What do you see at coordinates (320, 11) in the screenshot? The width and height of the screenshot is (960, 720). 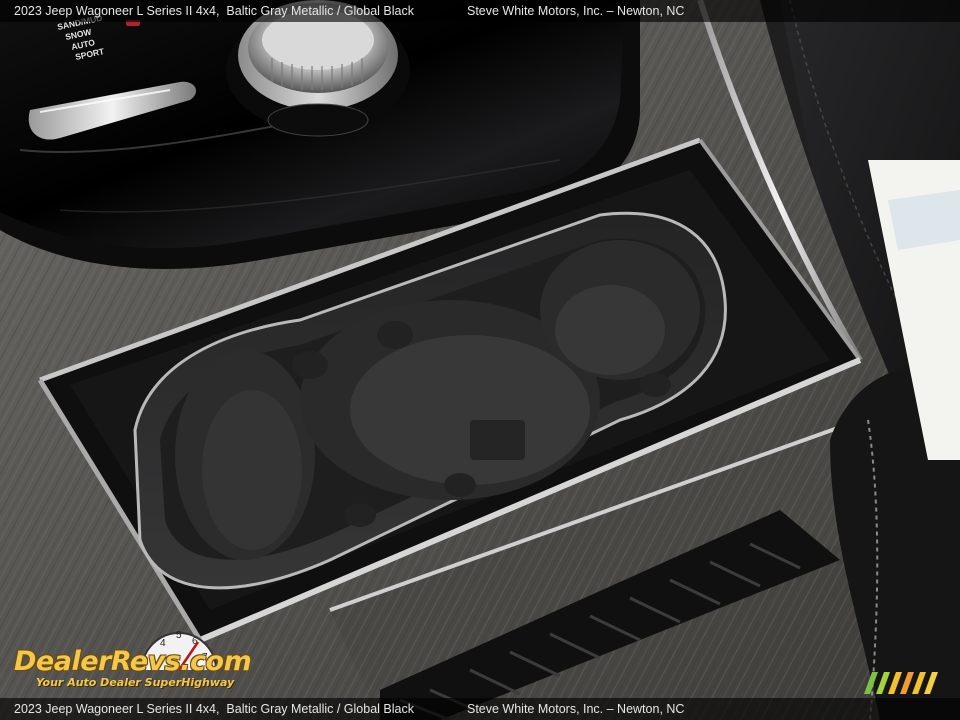 I see `caption-color-top: Baltic Gray Metallic / Global Black` at bounding box center [320, 11].